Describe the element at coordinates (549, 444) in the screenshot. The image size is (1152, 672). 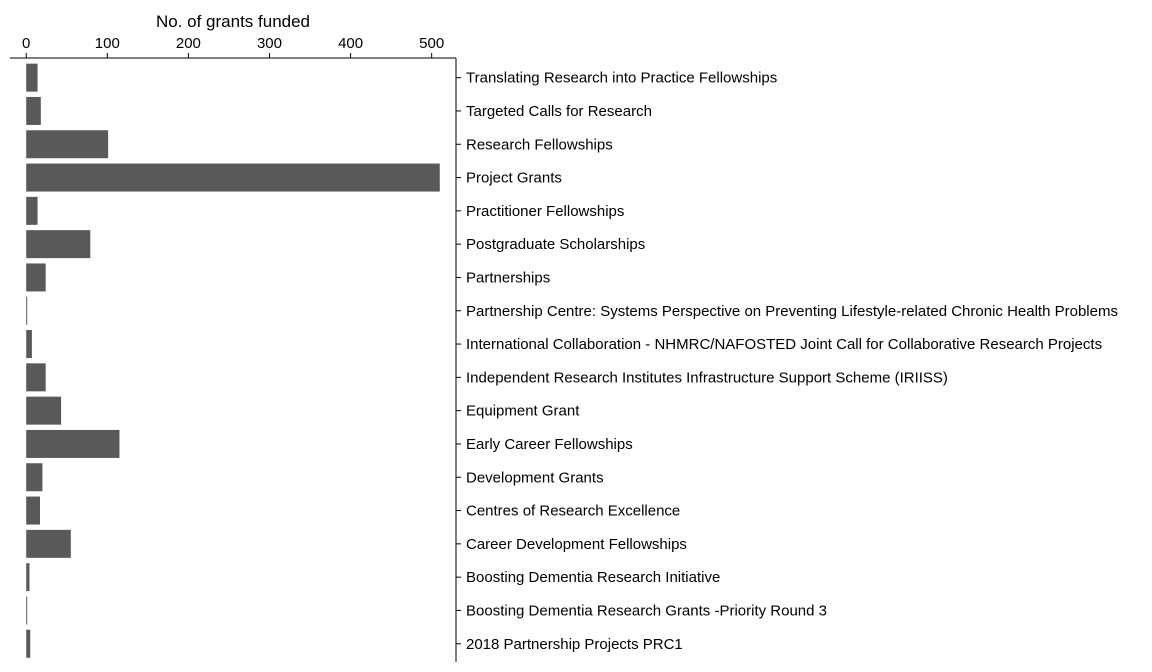
I see `category-label: Early Career Fellowships` at that location.